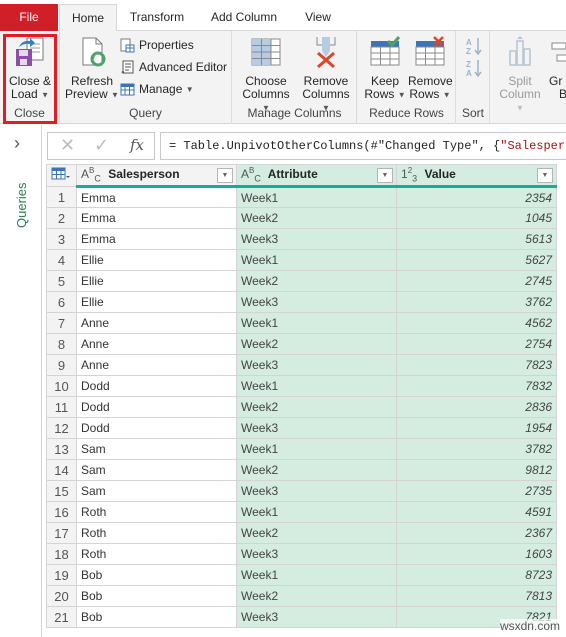 Image resolution: width=566 pixels, height=637 pixels. I want to click on sort-descending-button: ZA, so click(474, 68).